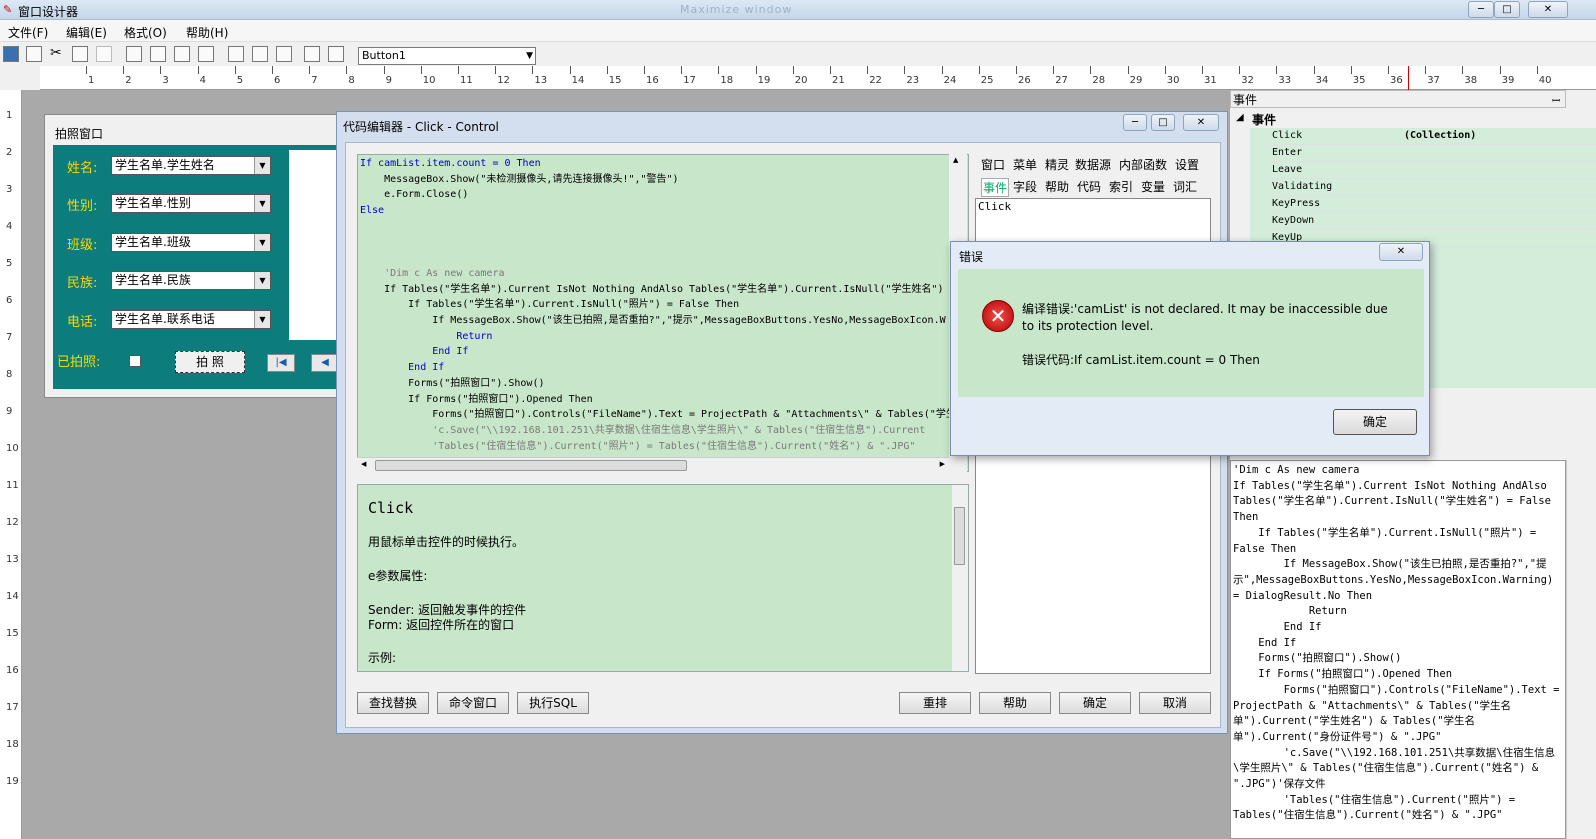 This screenshot has height=839, width=1596. Describe the element at coordinates (206, 54) in the screenshot. I see `align-bottom-icon` at that location.